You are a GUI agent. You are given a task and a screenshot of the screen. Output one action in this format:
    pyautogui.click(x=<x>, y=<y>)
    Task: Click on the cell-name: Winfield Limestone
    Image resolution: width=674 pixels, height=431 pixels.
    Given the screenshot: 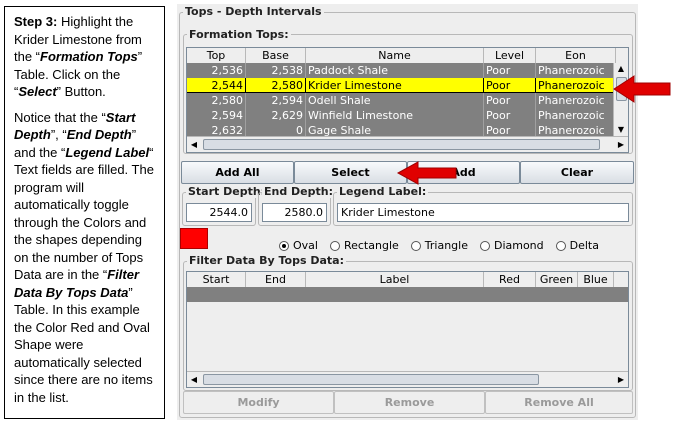 What is the action you would take?
    pyautogui.click(x=395, y=115)
    